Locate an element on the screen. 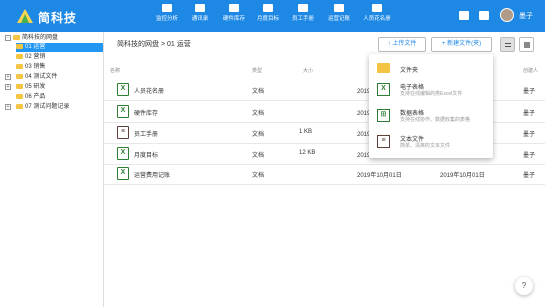 The image size is (545, 307). people-icon is located at coordinates (303, 8).